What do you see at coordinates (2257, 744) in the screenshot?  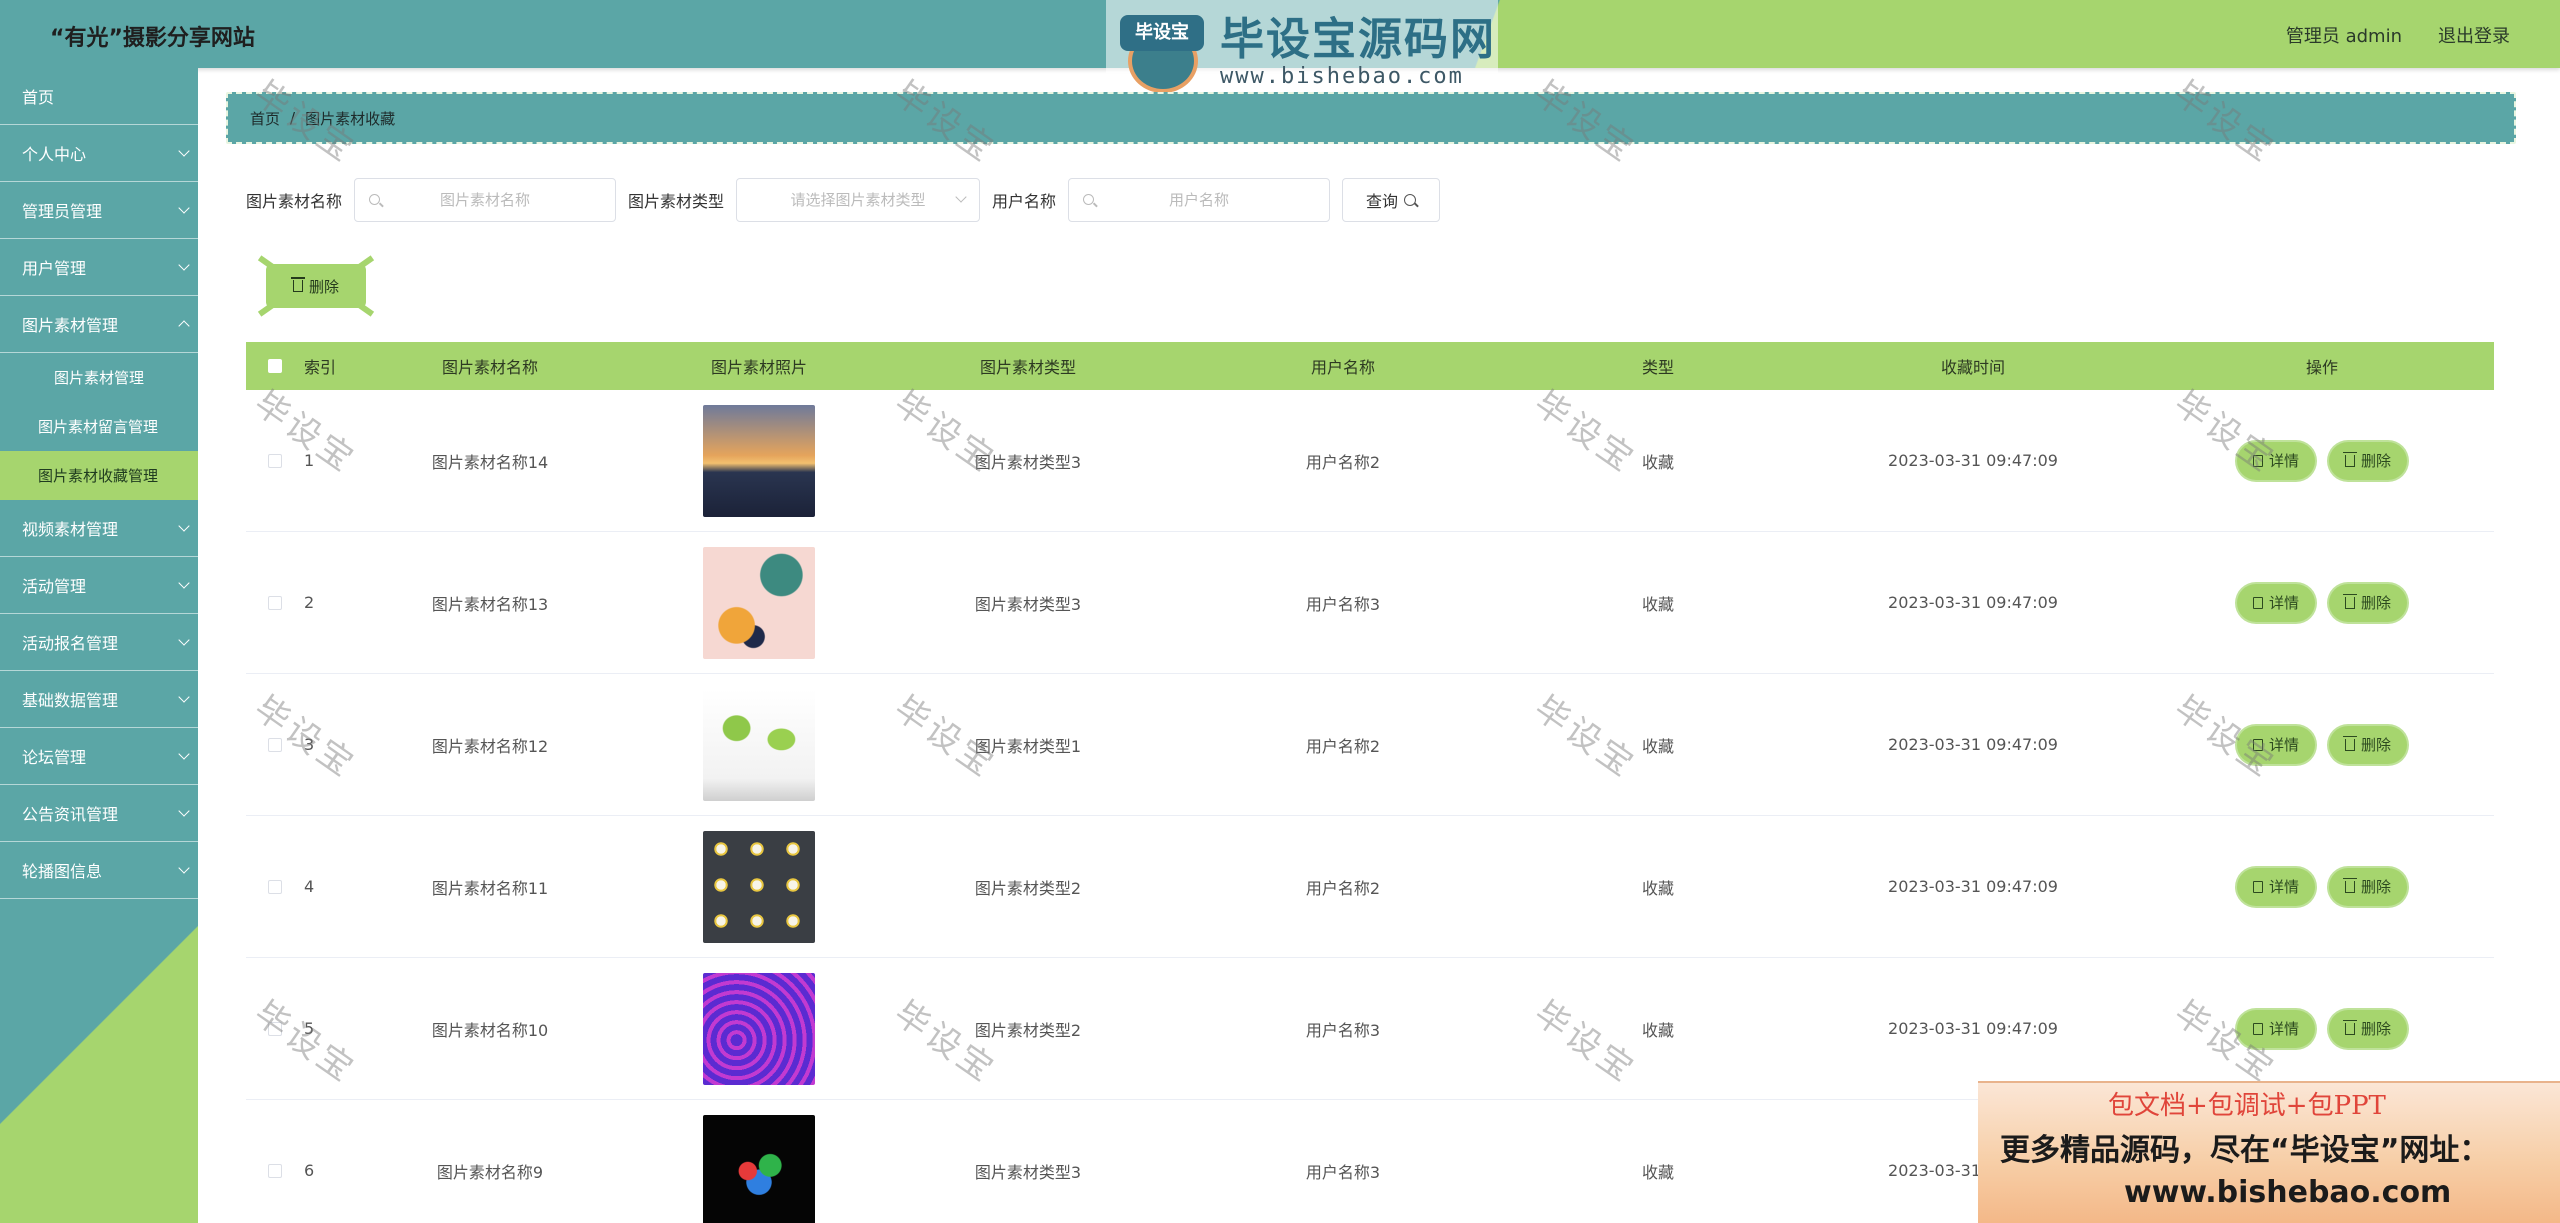 I see `document-icon` at bounding box center [2257, 744].